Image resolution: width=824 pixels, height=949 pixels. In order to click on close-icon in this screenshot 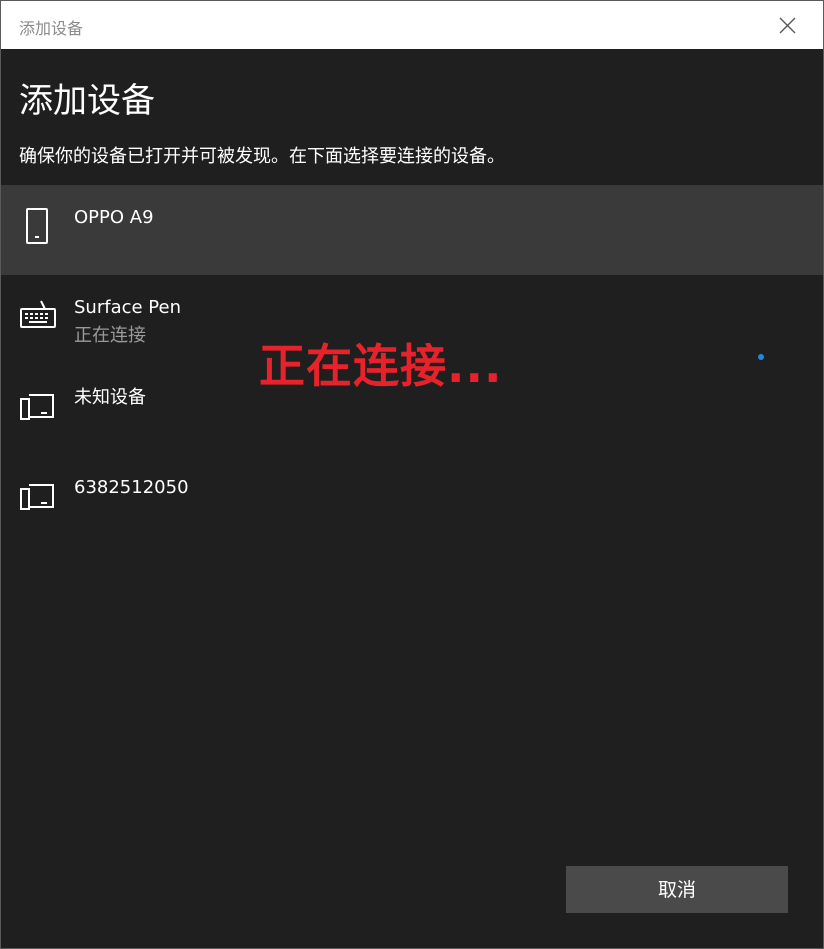, I will do `click(787, 25)`.